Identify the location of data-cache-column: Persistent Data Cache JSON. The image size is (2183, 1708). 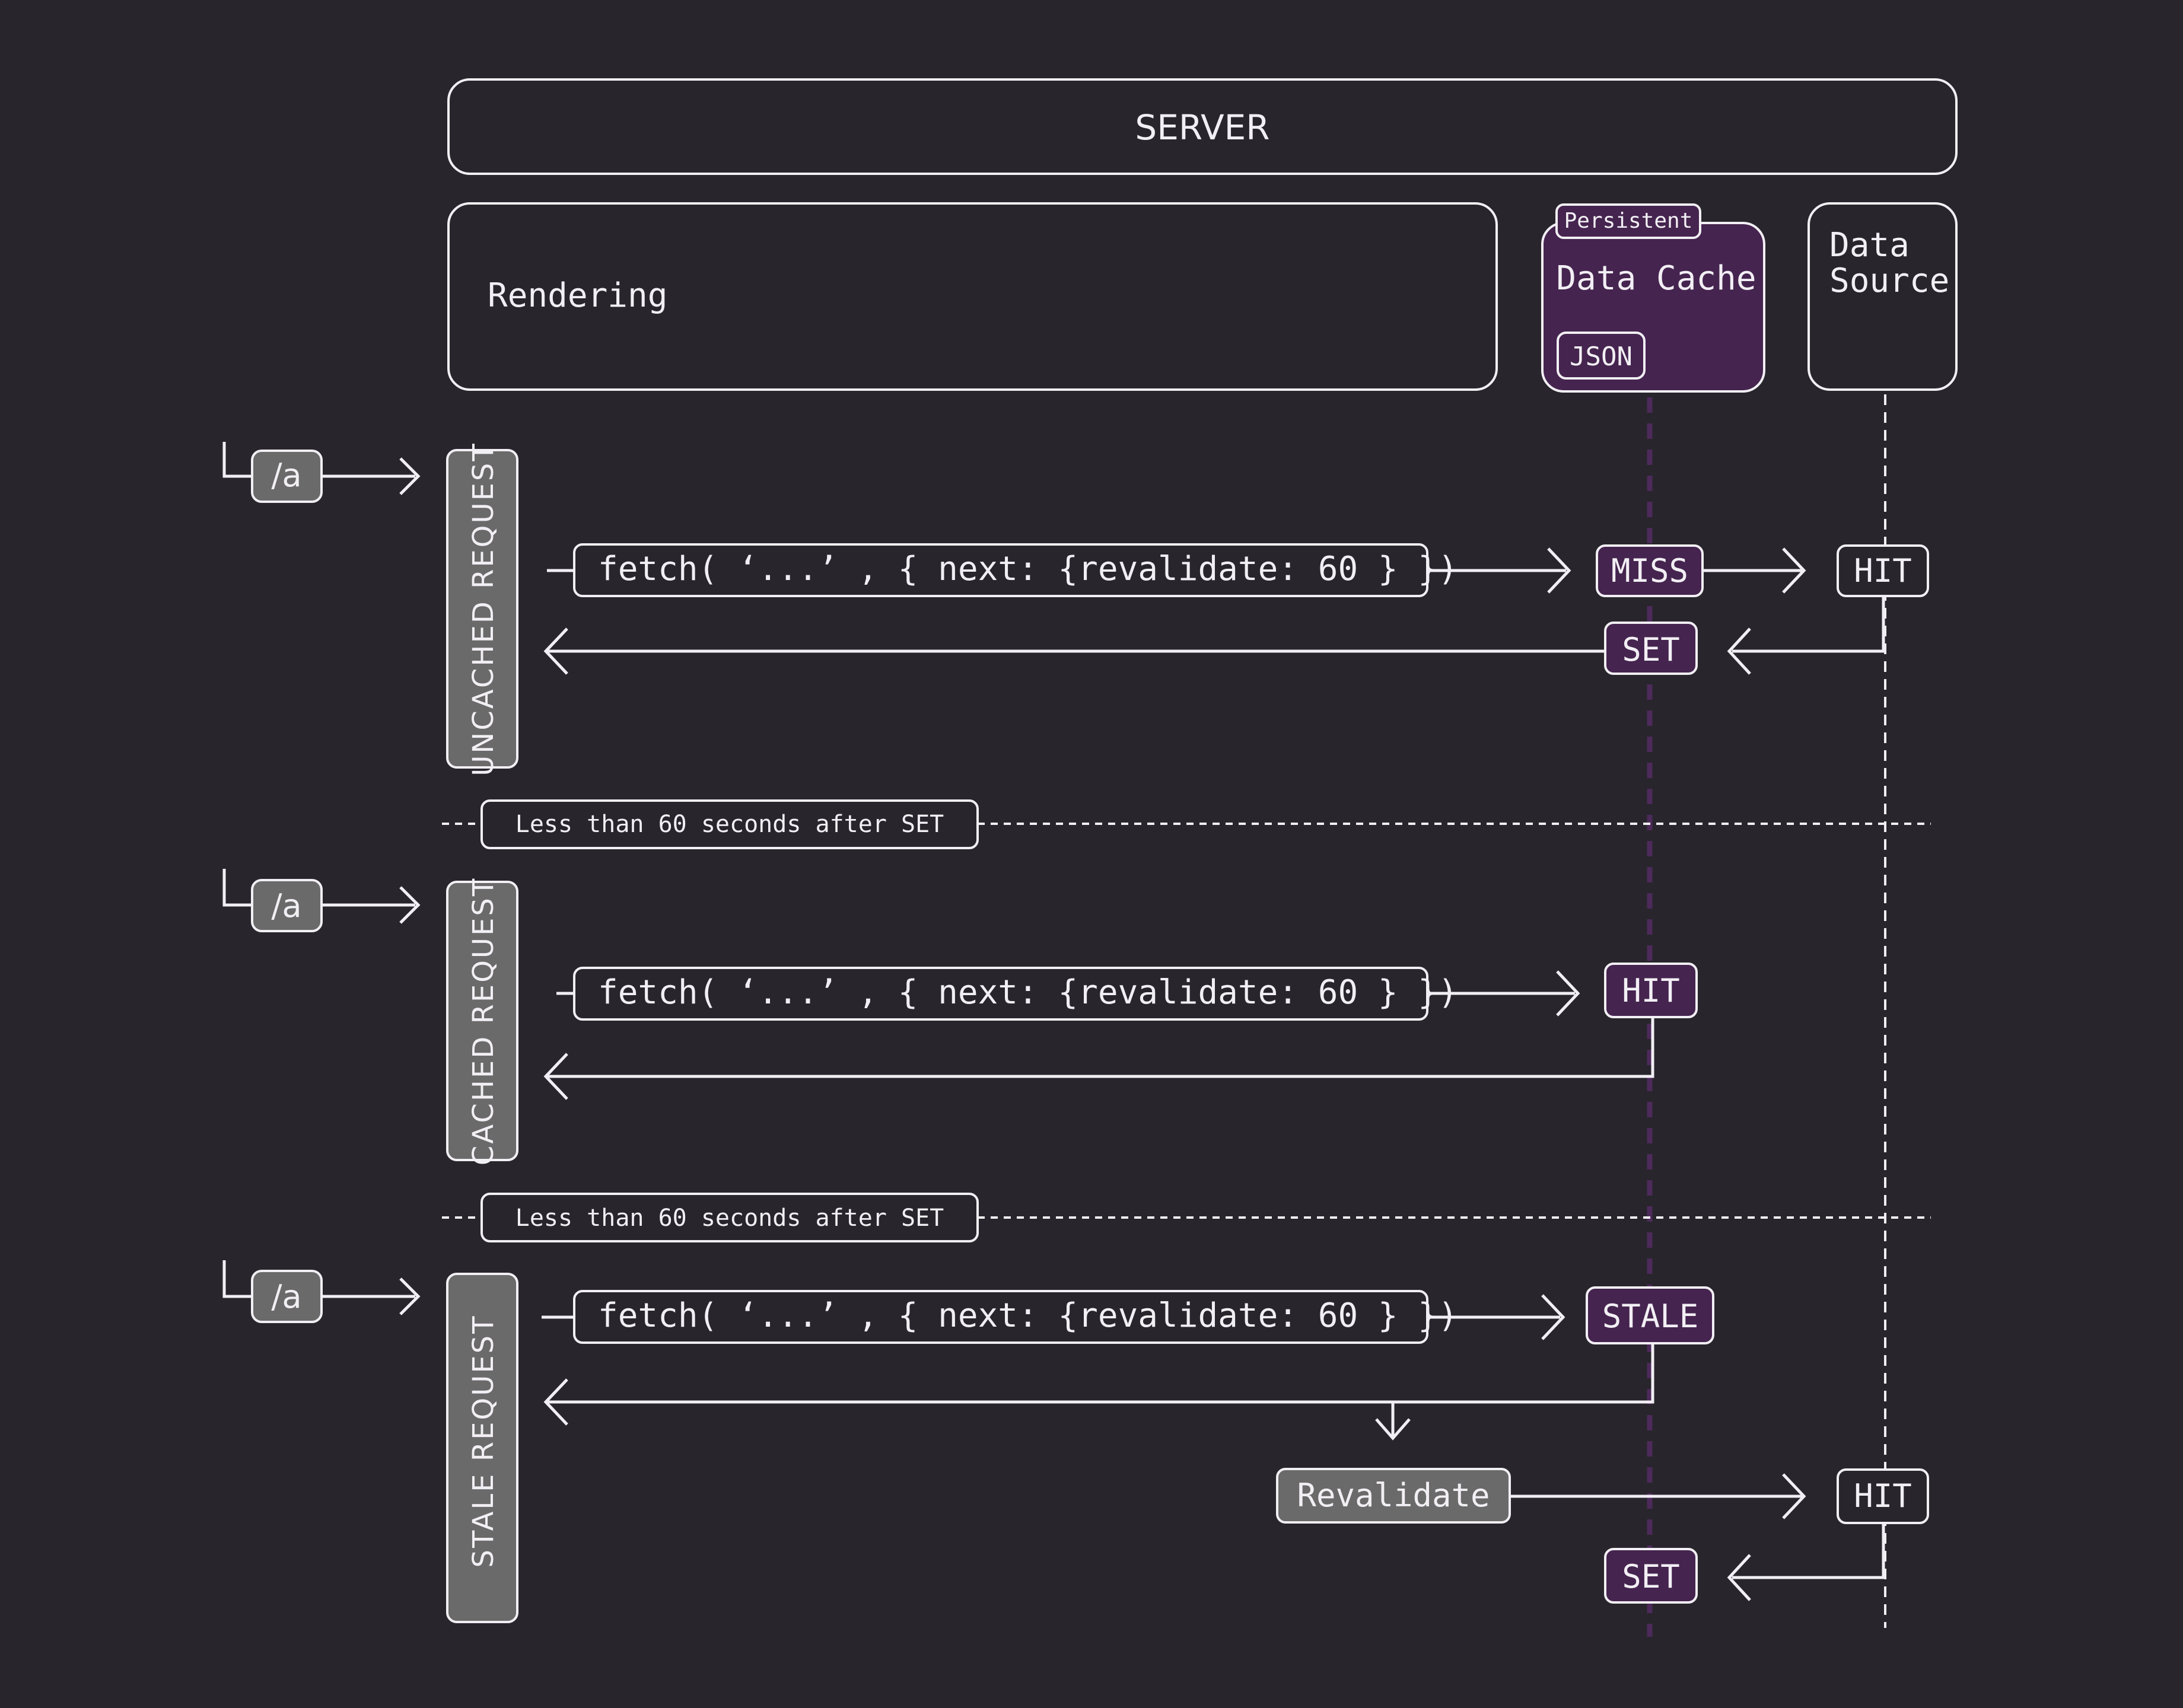
(1653, 298).